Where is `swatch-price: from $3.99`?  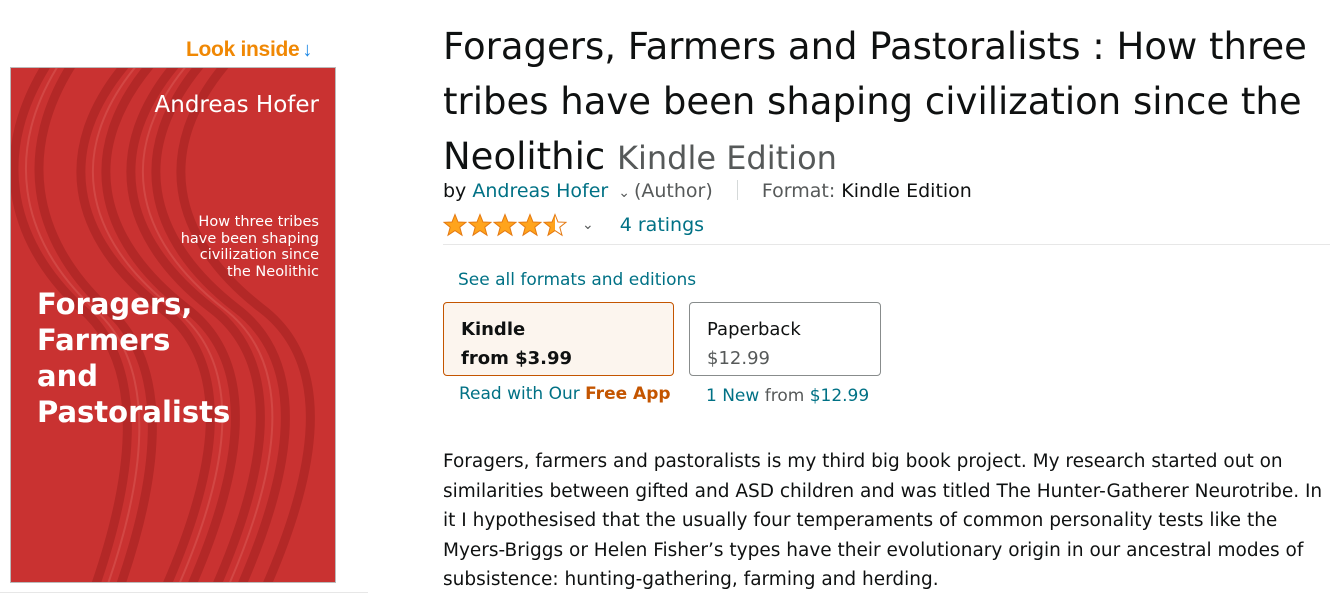
swatch-price: from $3.99 is located at coordinates (517, 358).